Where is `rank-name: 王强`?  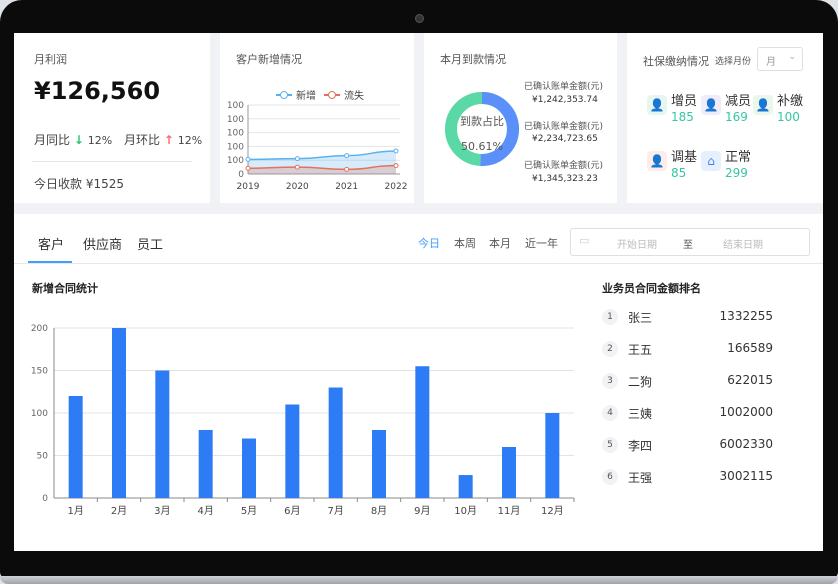 rank-name: 王强 is located at coordinates (640, 478).